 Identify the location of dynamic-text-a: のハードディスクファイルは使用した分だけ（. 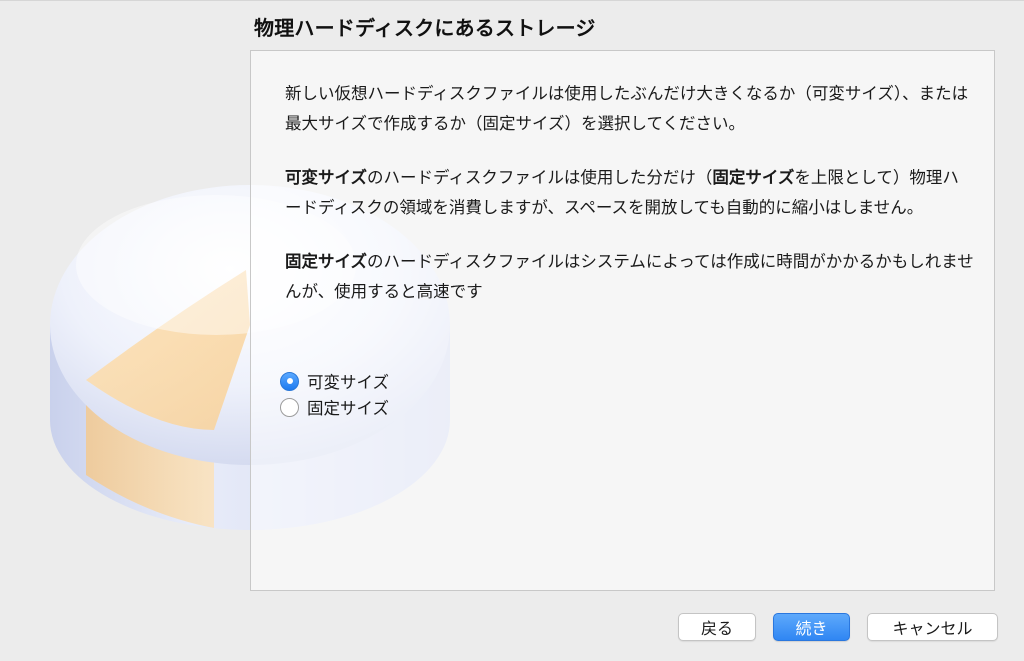
(540, 177).